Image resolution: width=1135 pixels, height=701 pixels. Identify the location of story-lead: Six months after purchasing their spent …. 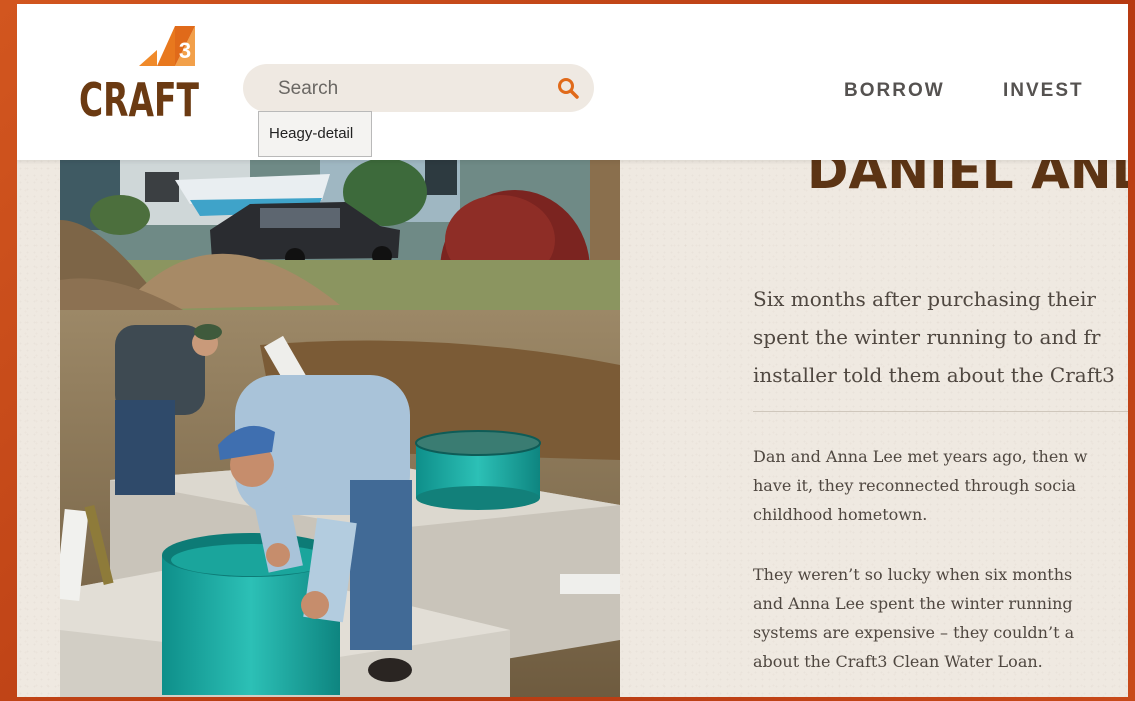
(940, 337).